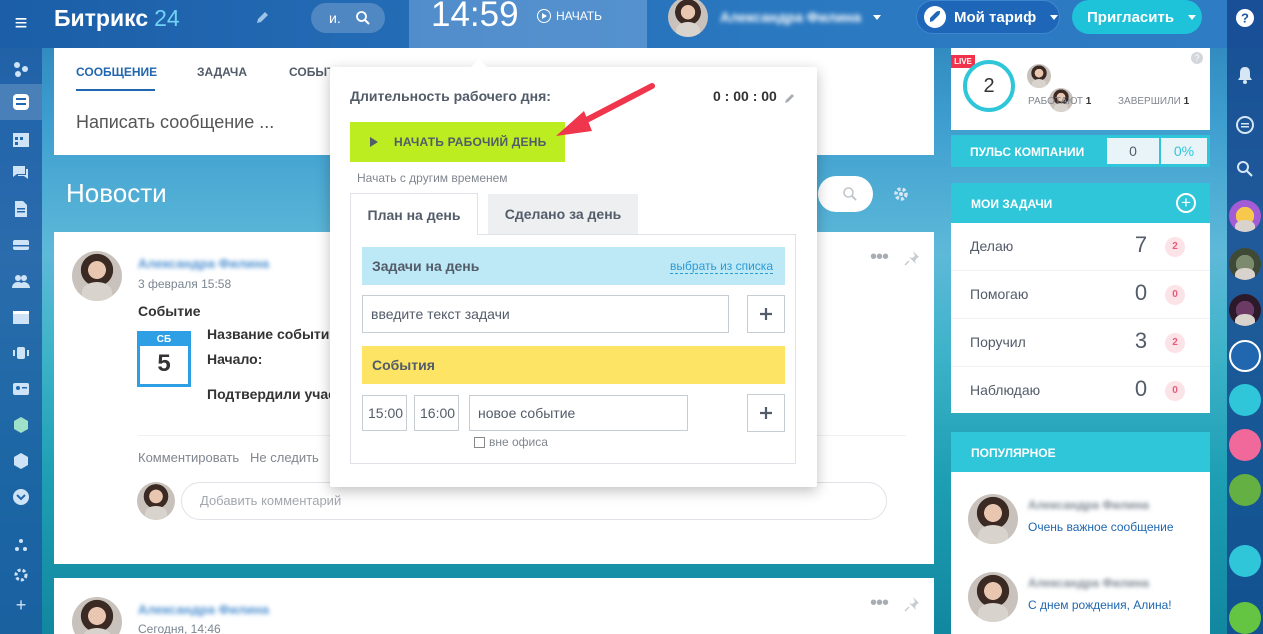 The height and width of the screenshot is (634, 1263). I want to click on tasks-header: Задачи на день выбрать из списка, so click(573, 266).